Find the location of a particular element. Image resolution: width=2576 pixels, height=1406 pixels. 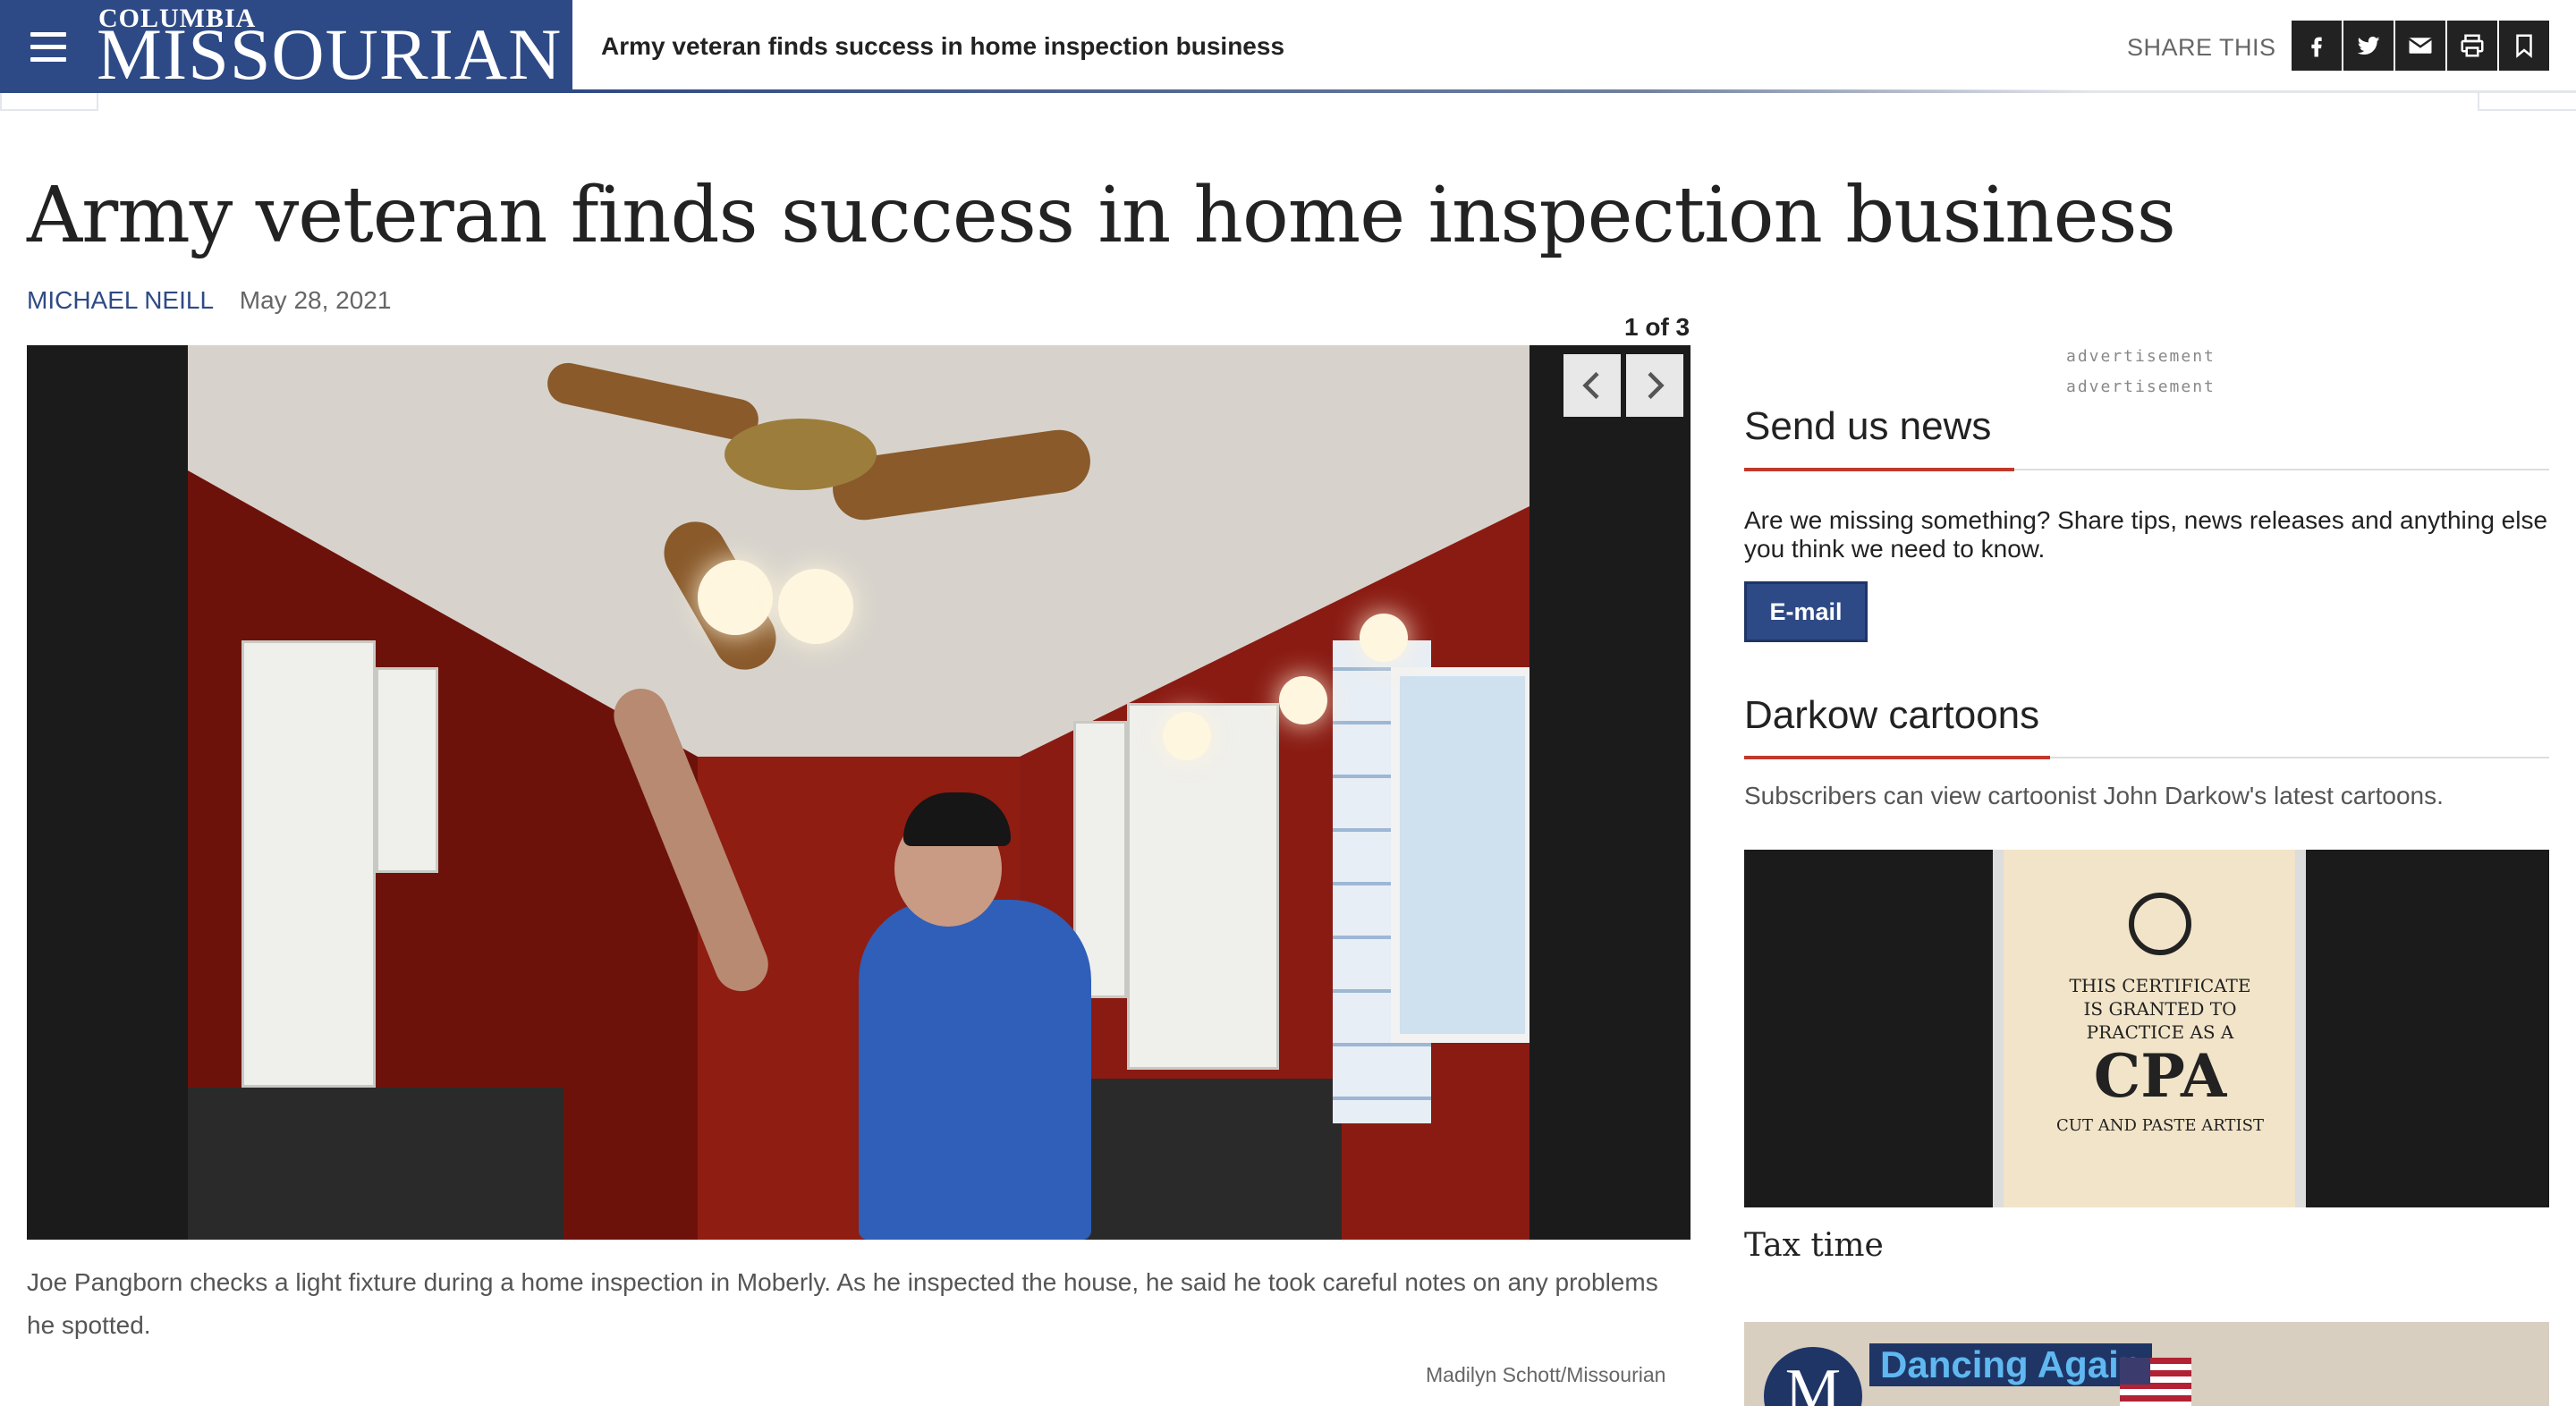

cartoon-line: PRACTICE AS A is located at coordinates (2160, 1032).